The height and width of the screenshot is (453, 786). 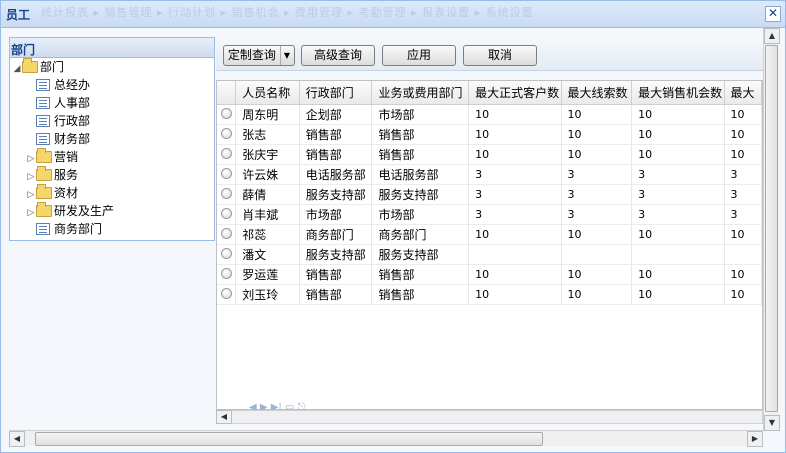 What do you see at coordinates (64, 229) in the screenshot?
I see `tree-node-9: 商务部门` at bounding box center [64, 229].